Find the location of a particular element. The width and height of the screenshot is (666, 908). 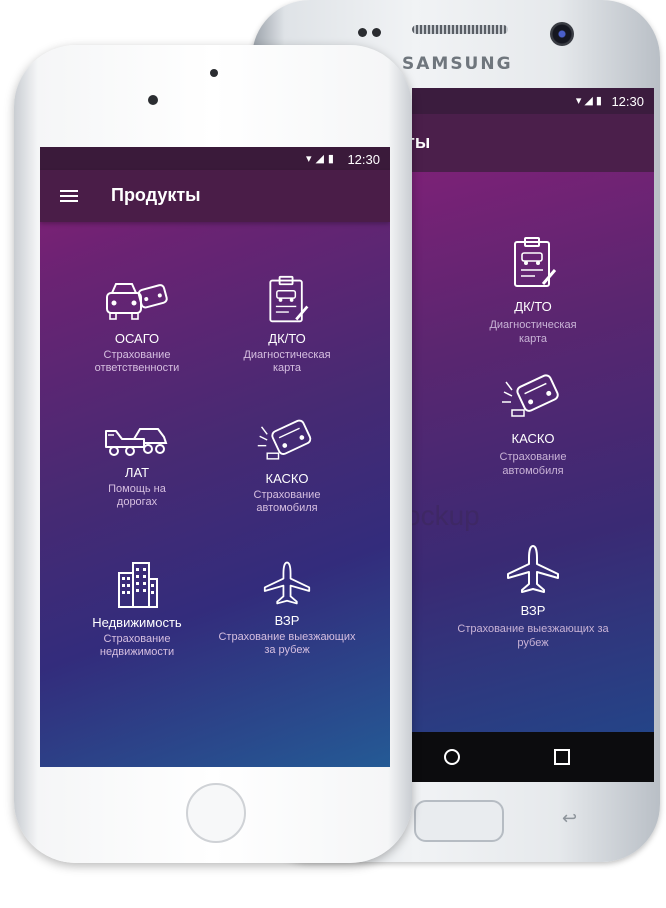

product-item-lat: ЛАТ Помощь на дорогах is located at coordinates (137, 464).